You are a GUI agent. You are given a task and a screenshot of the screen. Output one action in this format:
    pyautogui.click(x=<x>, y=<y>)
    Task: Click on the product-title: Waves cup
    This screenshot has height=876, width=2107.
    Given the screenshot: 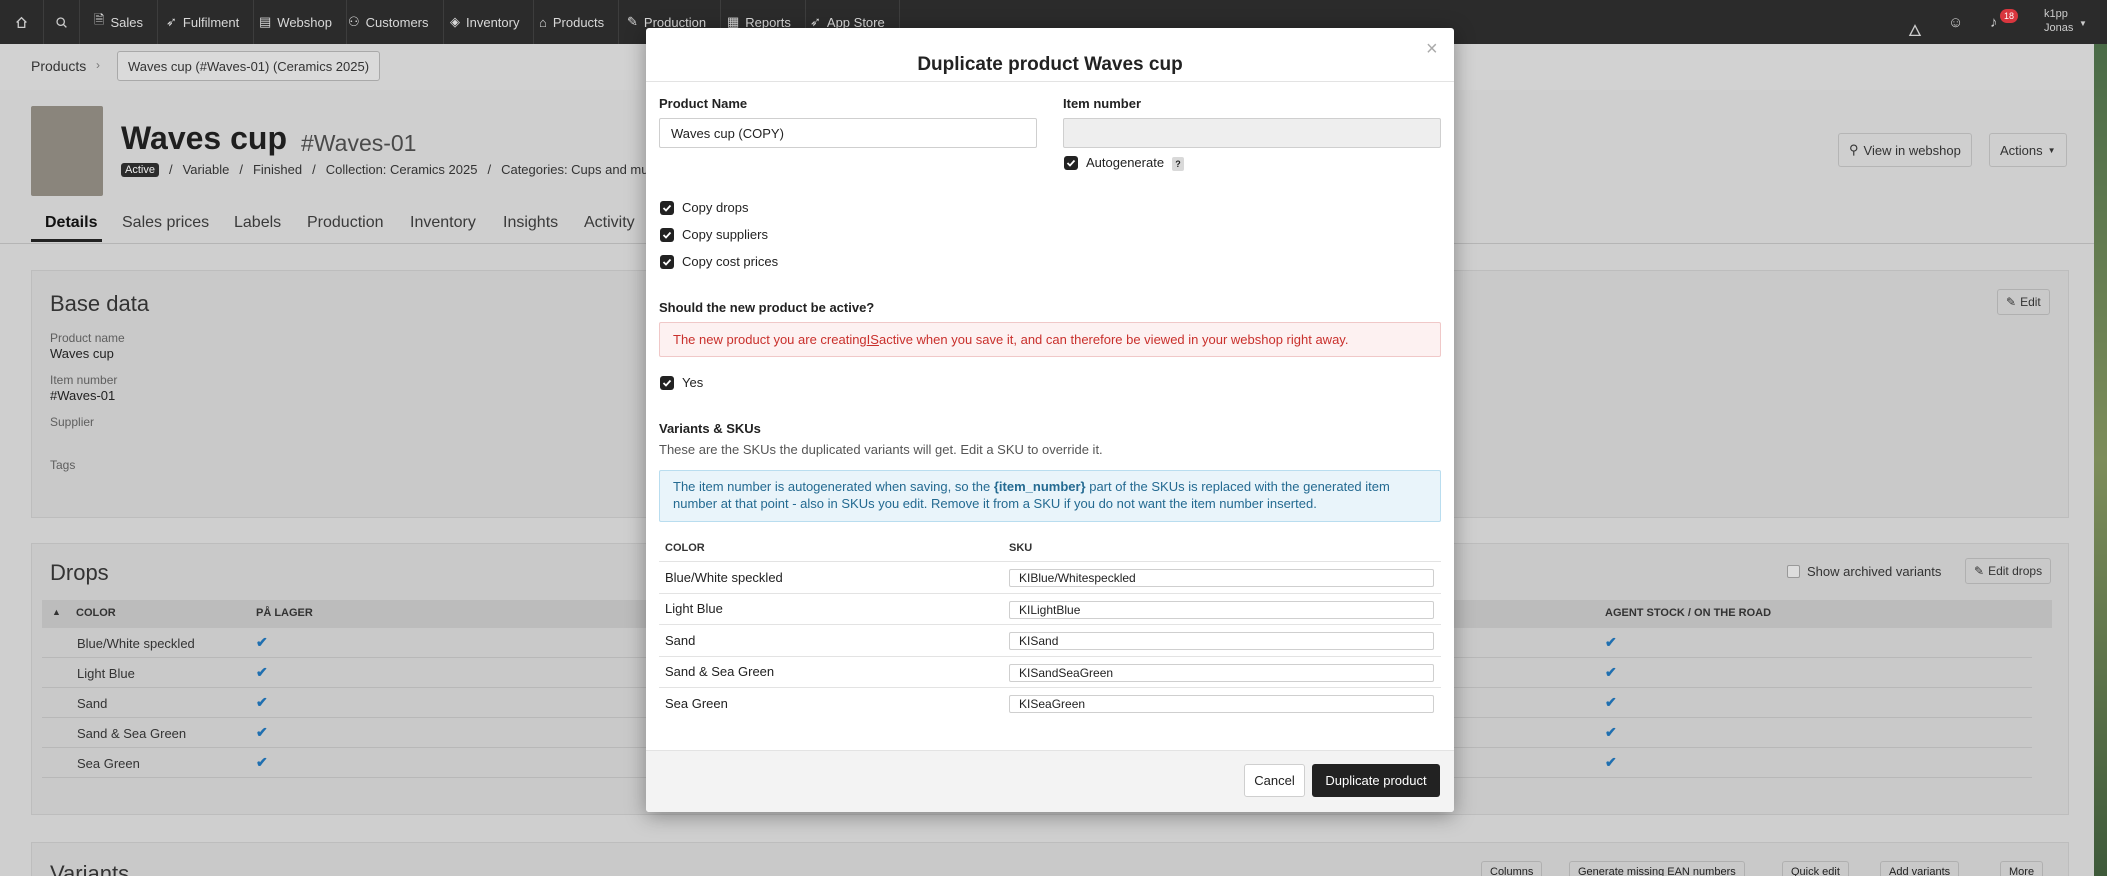 What is the action you would take?
    pyautogui.click(x=204, y=138)
    